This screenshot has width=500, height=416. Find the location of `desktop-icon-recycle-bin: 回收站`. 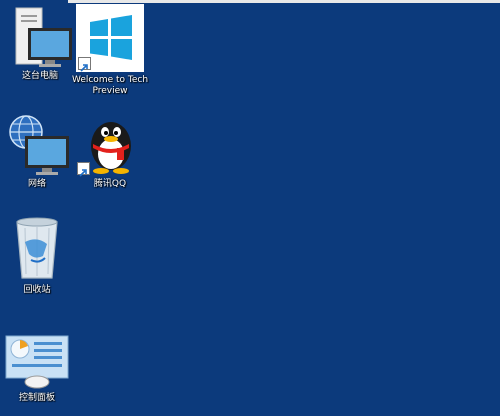

desktop-icon-recycle-bin: 回收站 is located at coordinates (39, 256).